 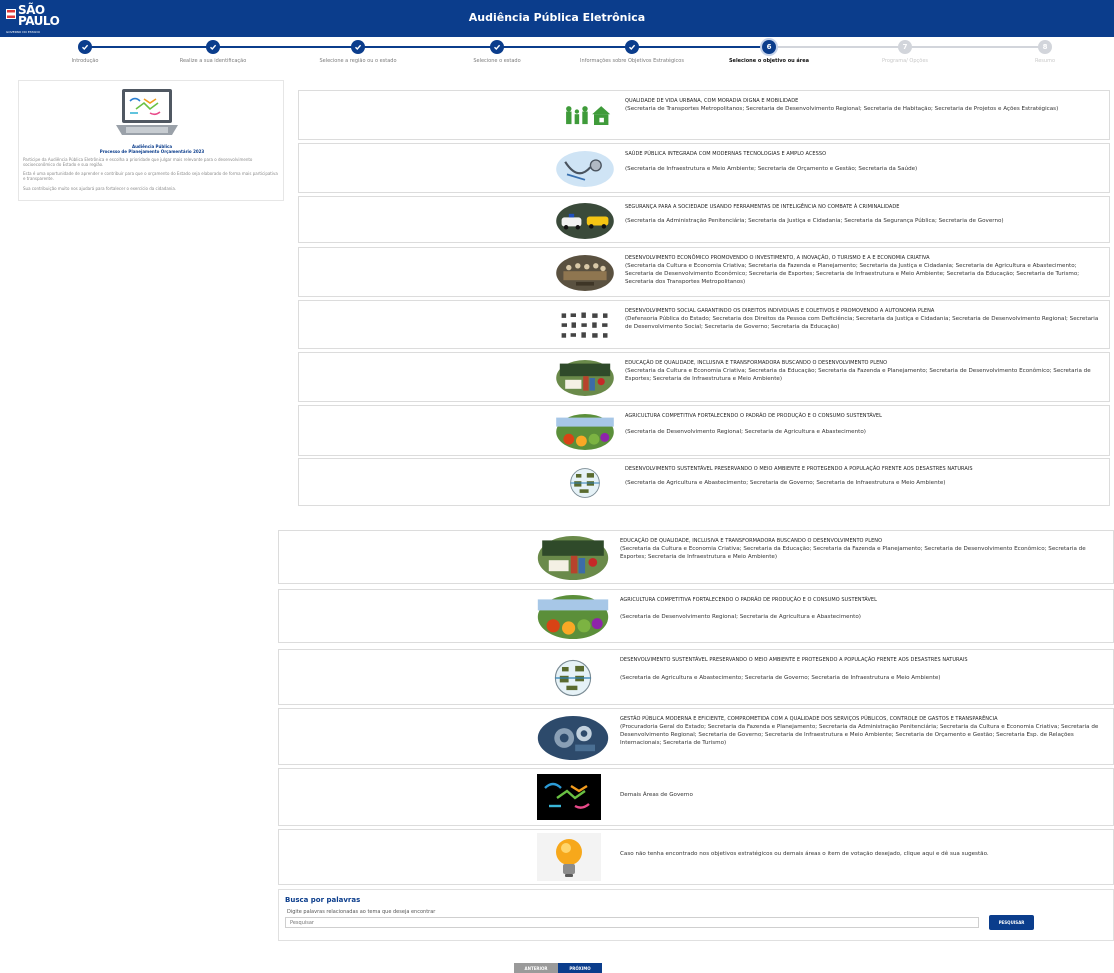 What do you see at coordinates (23, 32) in the screenshot?
I see `logo-subtitle: GOVERNO DO ESTADO` at bounding box center [23, 32].